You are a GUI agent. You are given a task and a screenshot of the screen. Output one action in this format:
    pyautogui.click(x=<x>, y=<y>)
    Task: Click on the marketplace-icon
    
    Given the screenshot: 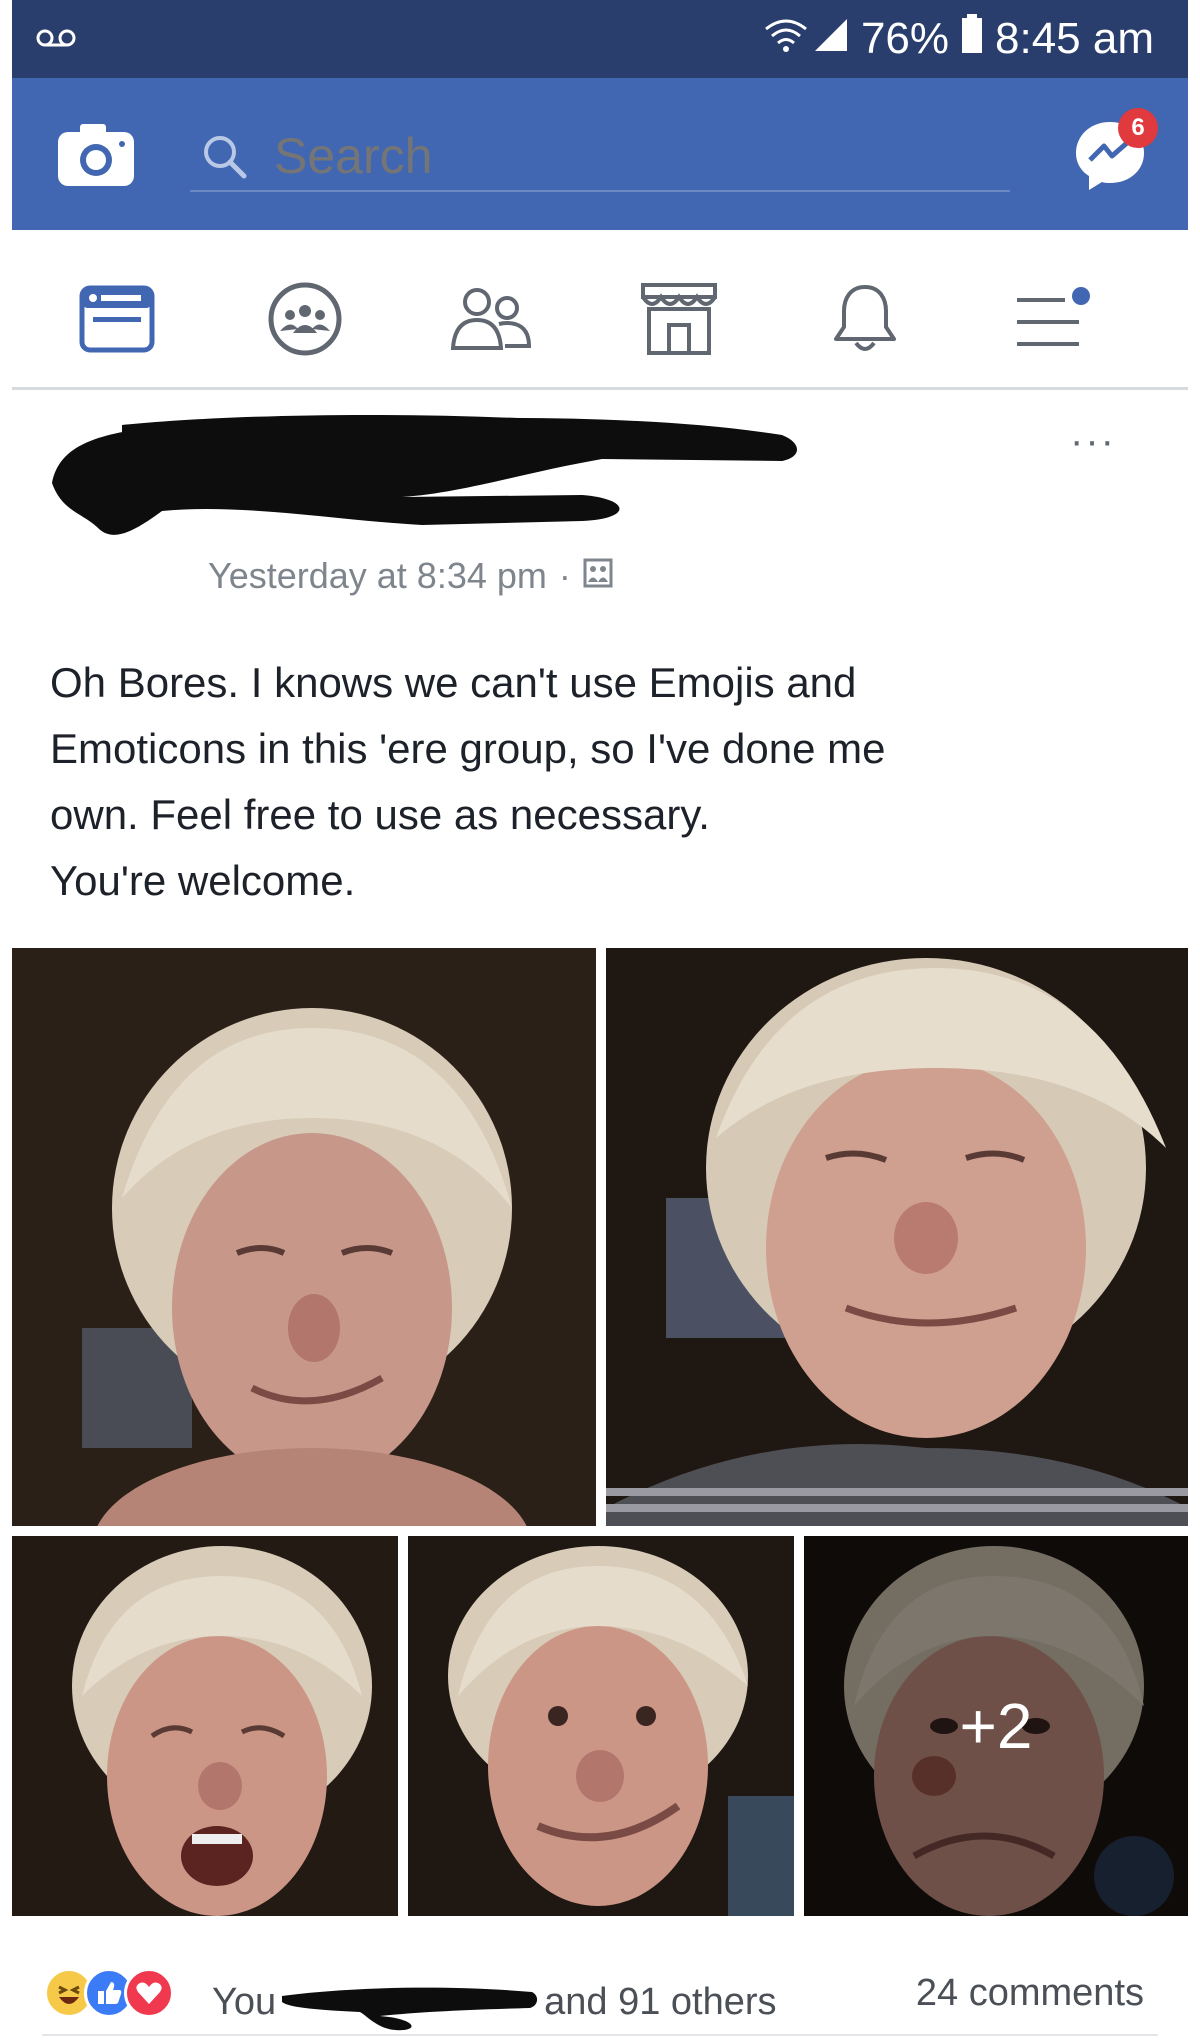 What is the action you would take?
    pyautogui.click(x=679, y=319)
    